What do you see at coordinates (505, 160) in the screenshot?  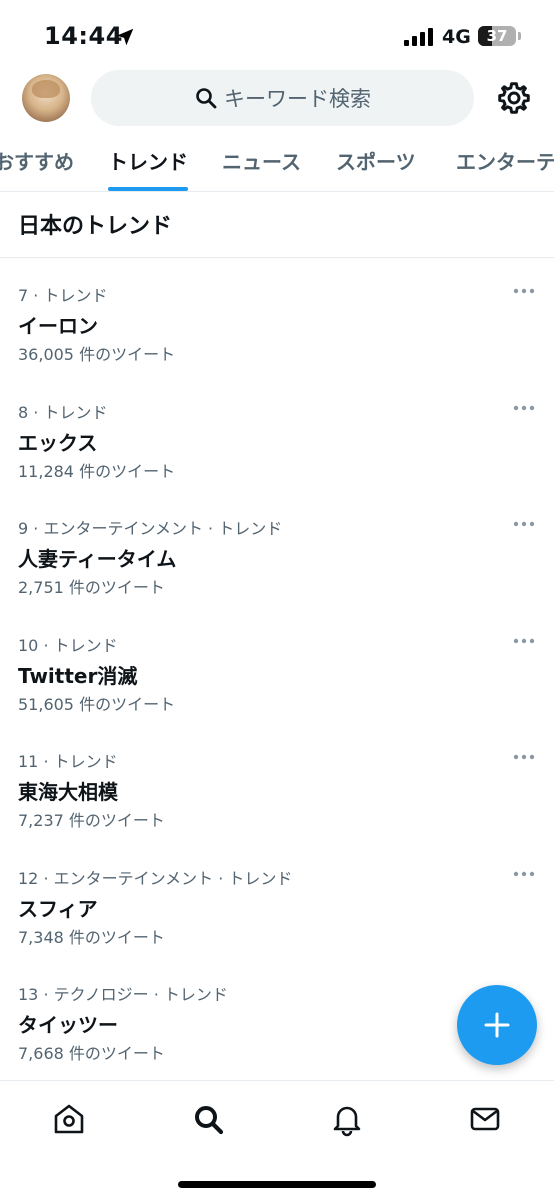 I see `tab-entertainment: エンターテ` at bounding box center [505, 160].